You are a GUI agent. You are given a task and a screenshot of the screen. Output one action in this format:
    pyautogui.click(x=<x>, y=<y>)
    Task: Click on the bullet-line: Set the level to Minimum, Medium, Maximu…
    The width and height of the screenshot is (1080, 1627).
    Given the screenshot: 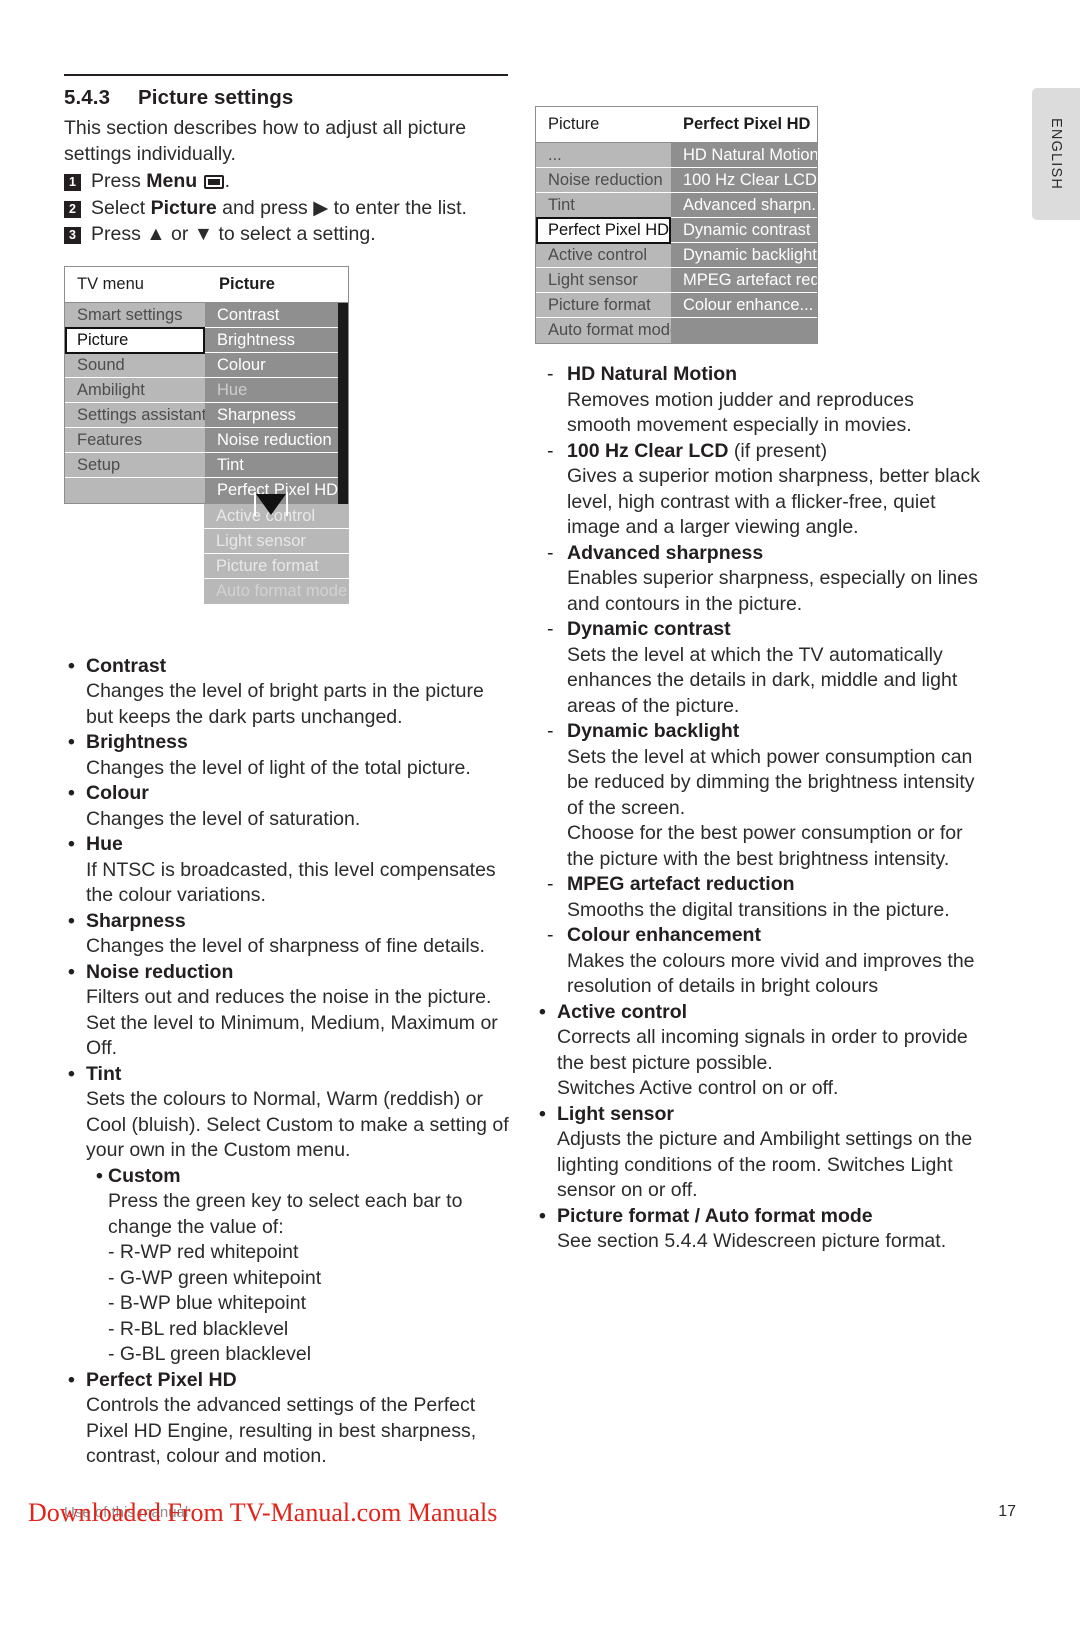 What is the action you would take?
    pyautogui.click(x=292, y=1022)
    